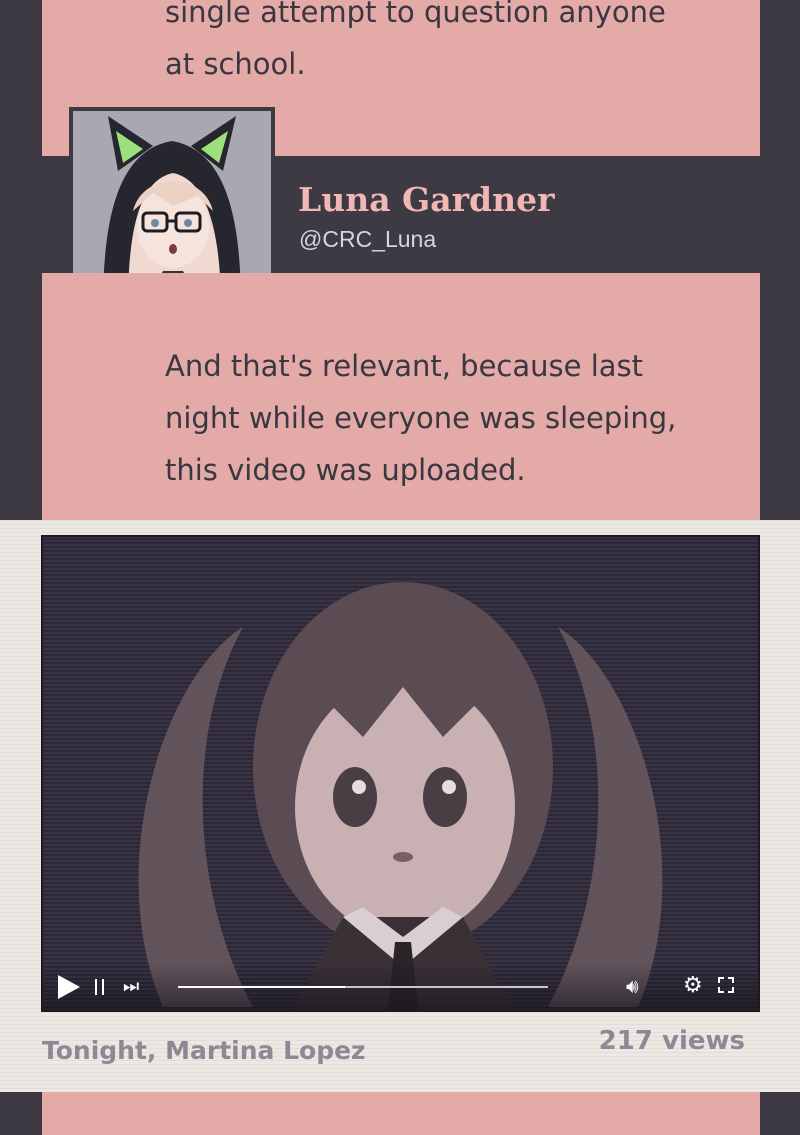 Image resolution: width=800 pixels, height=1135 pixels. I want to click on gear-icon: ⚙, so click(693, 985).